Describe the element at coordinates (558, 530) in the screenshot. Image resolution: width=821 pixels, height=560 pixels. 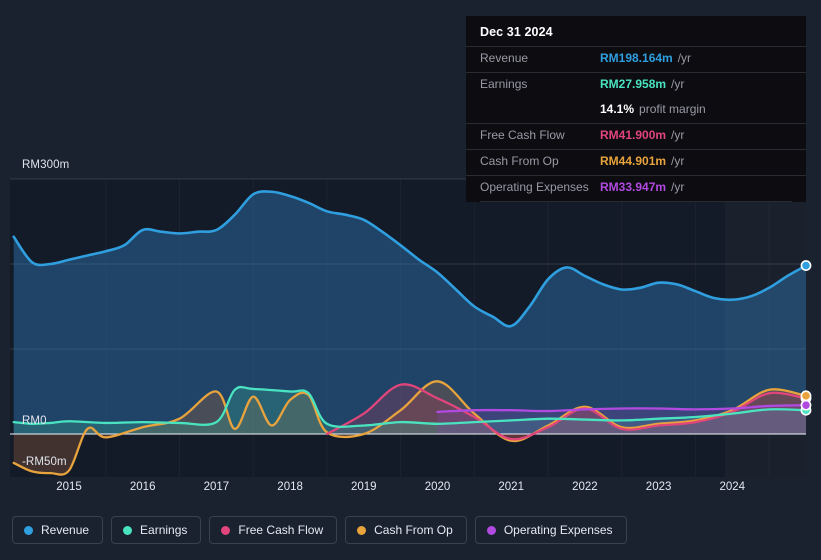
I see `legend-item-label: Operating Expenses` at that location.